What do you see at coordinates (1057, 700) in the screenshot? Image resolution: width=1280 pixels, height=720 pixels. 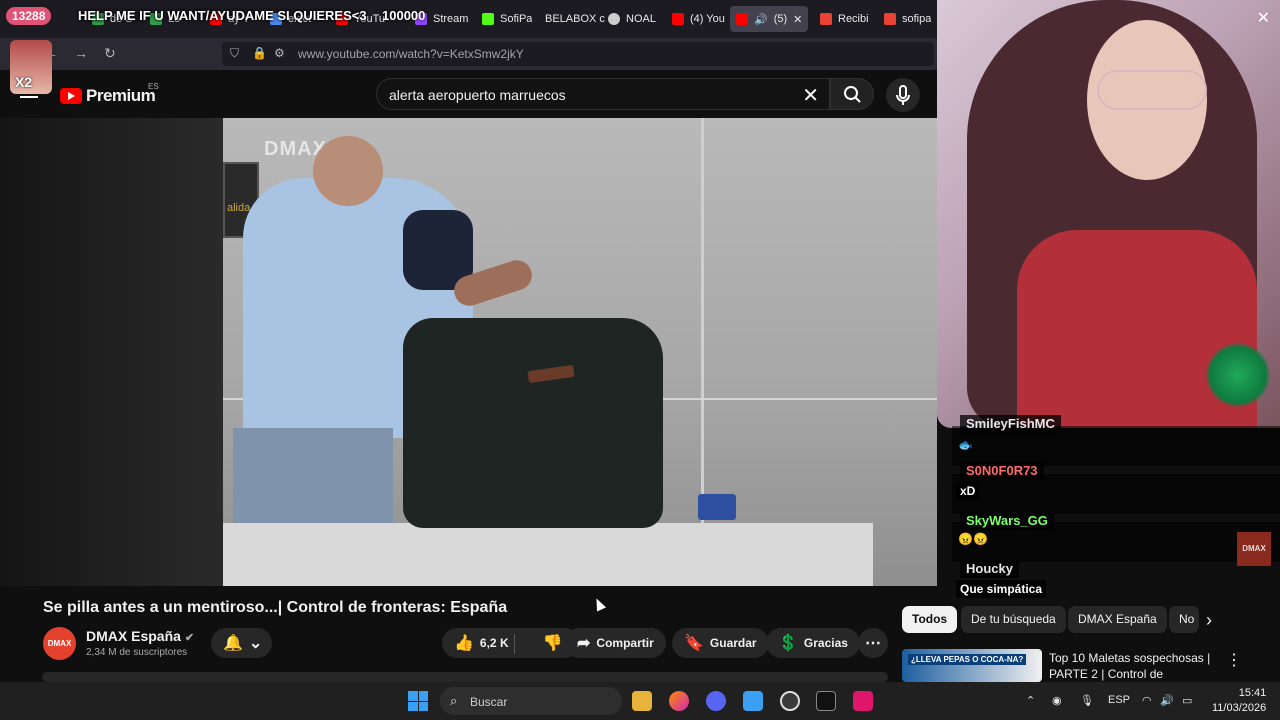 I see `discord-tray-icon: ◉` at bounding box center [1057, 700].